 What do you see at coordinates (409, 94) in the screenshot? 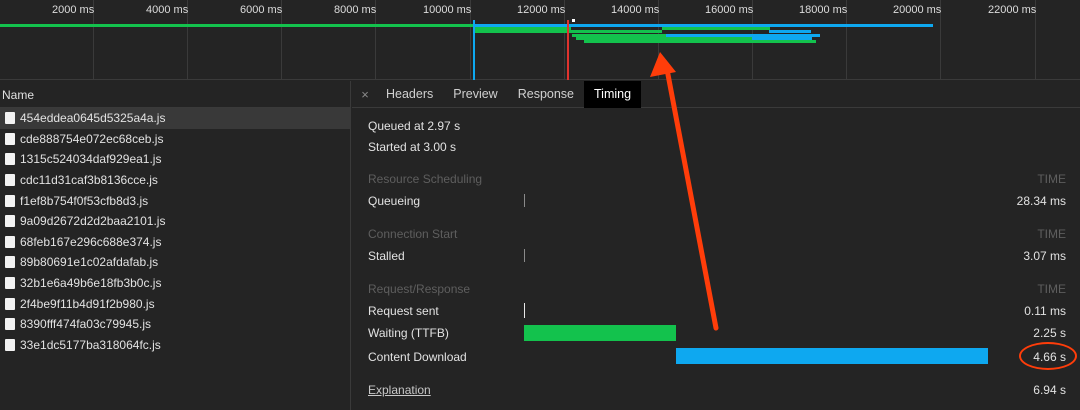
I see `tab-headers: Headers` at bounding box center [409, 94].